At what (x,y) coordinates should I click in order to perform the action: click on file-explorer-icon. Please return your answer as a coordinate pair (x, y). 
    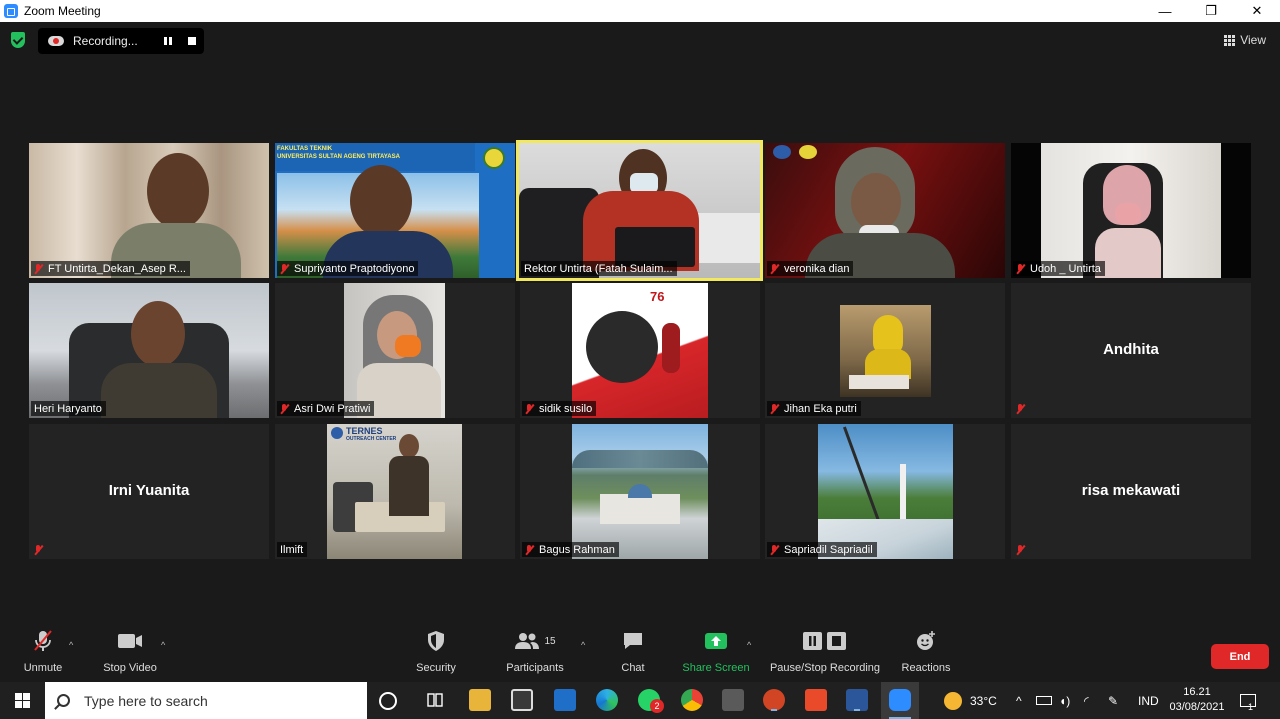
    Looking at the image, I should click on (480, 700).